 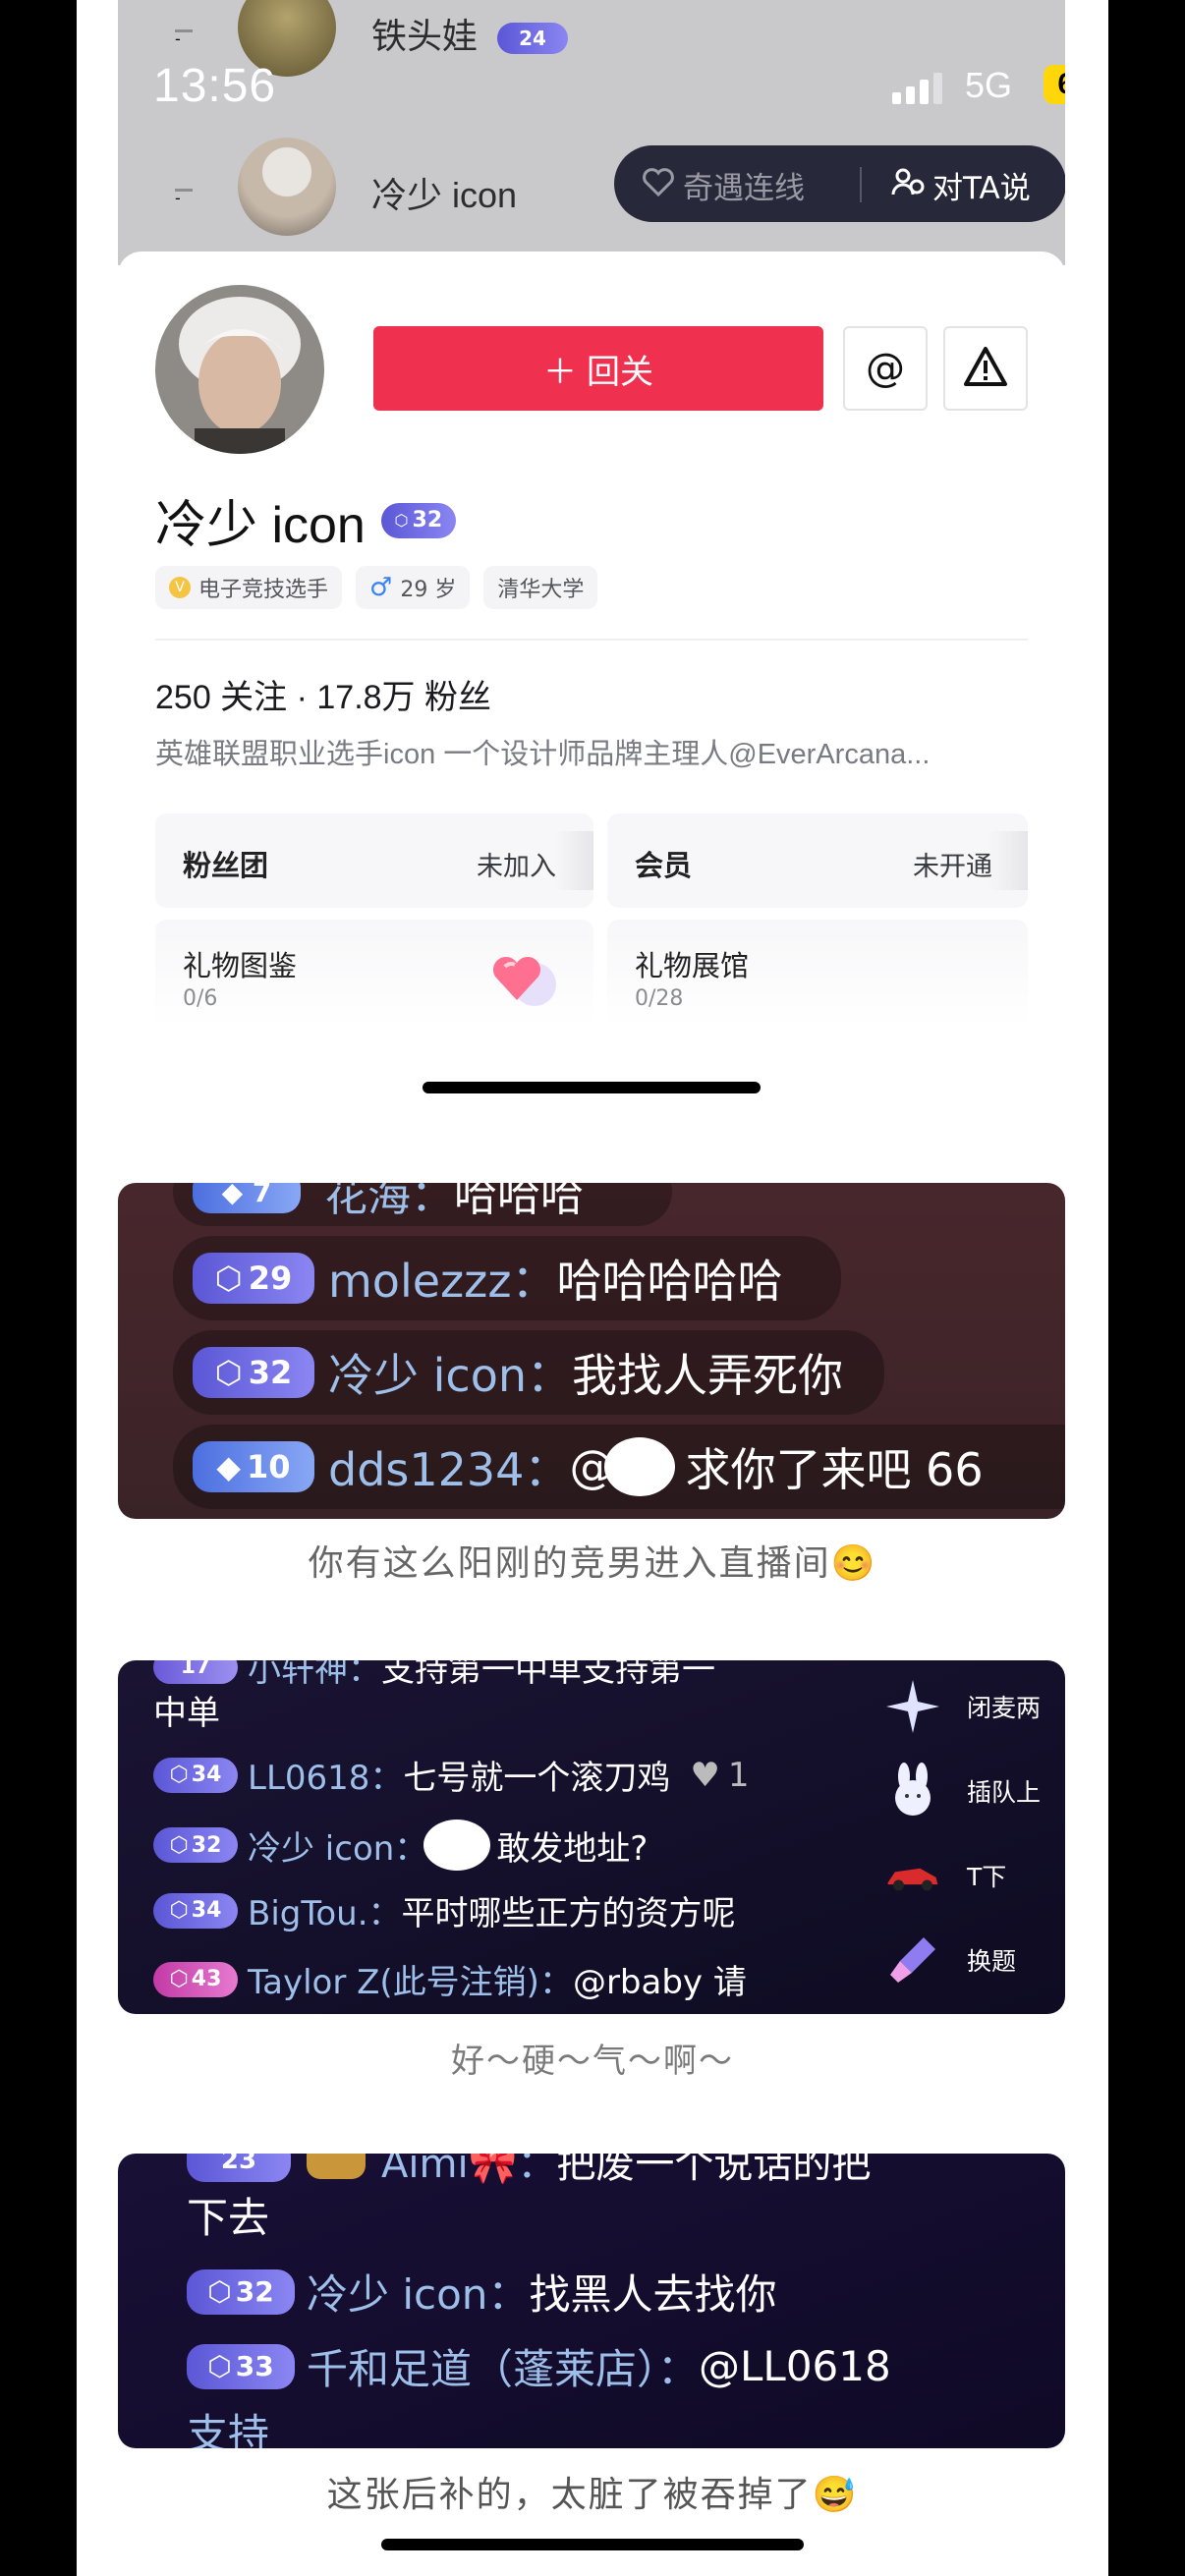 What do you see at coordinates (507, 1278) in the screenshot?
I see `chat-line: ⬡ 29 molezzz： 哈哈哈哈哈` at bounding box center [507, 1278].